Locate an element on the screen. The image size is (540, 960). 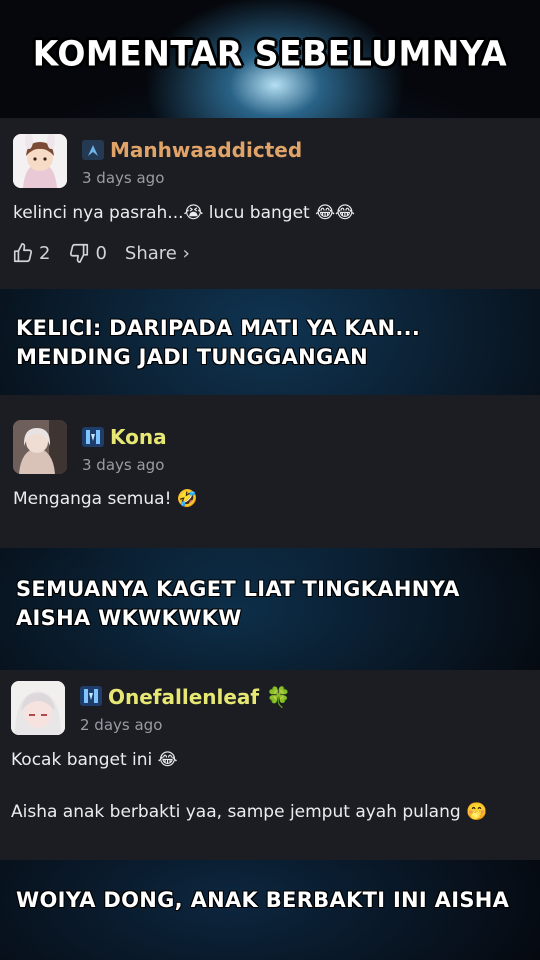
share-label: Share › is located at coordinates (157, 253).